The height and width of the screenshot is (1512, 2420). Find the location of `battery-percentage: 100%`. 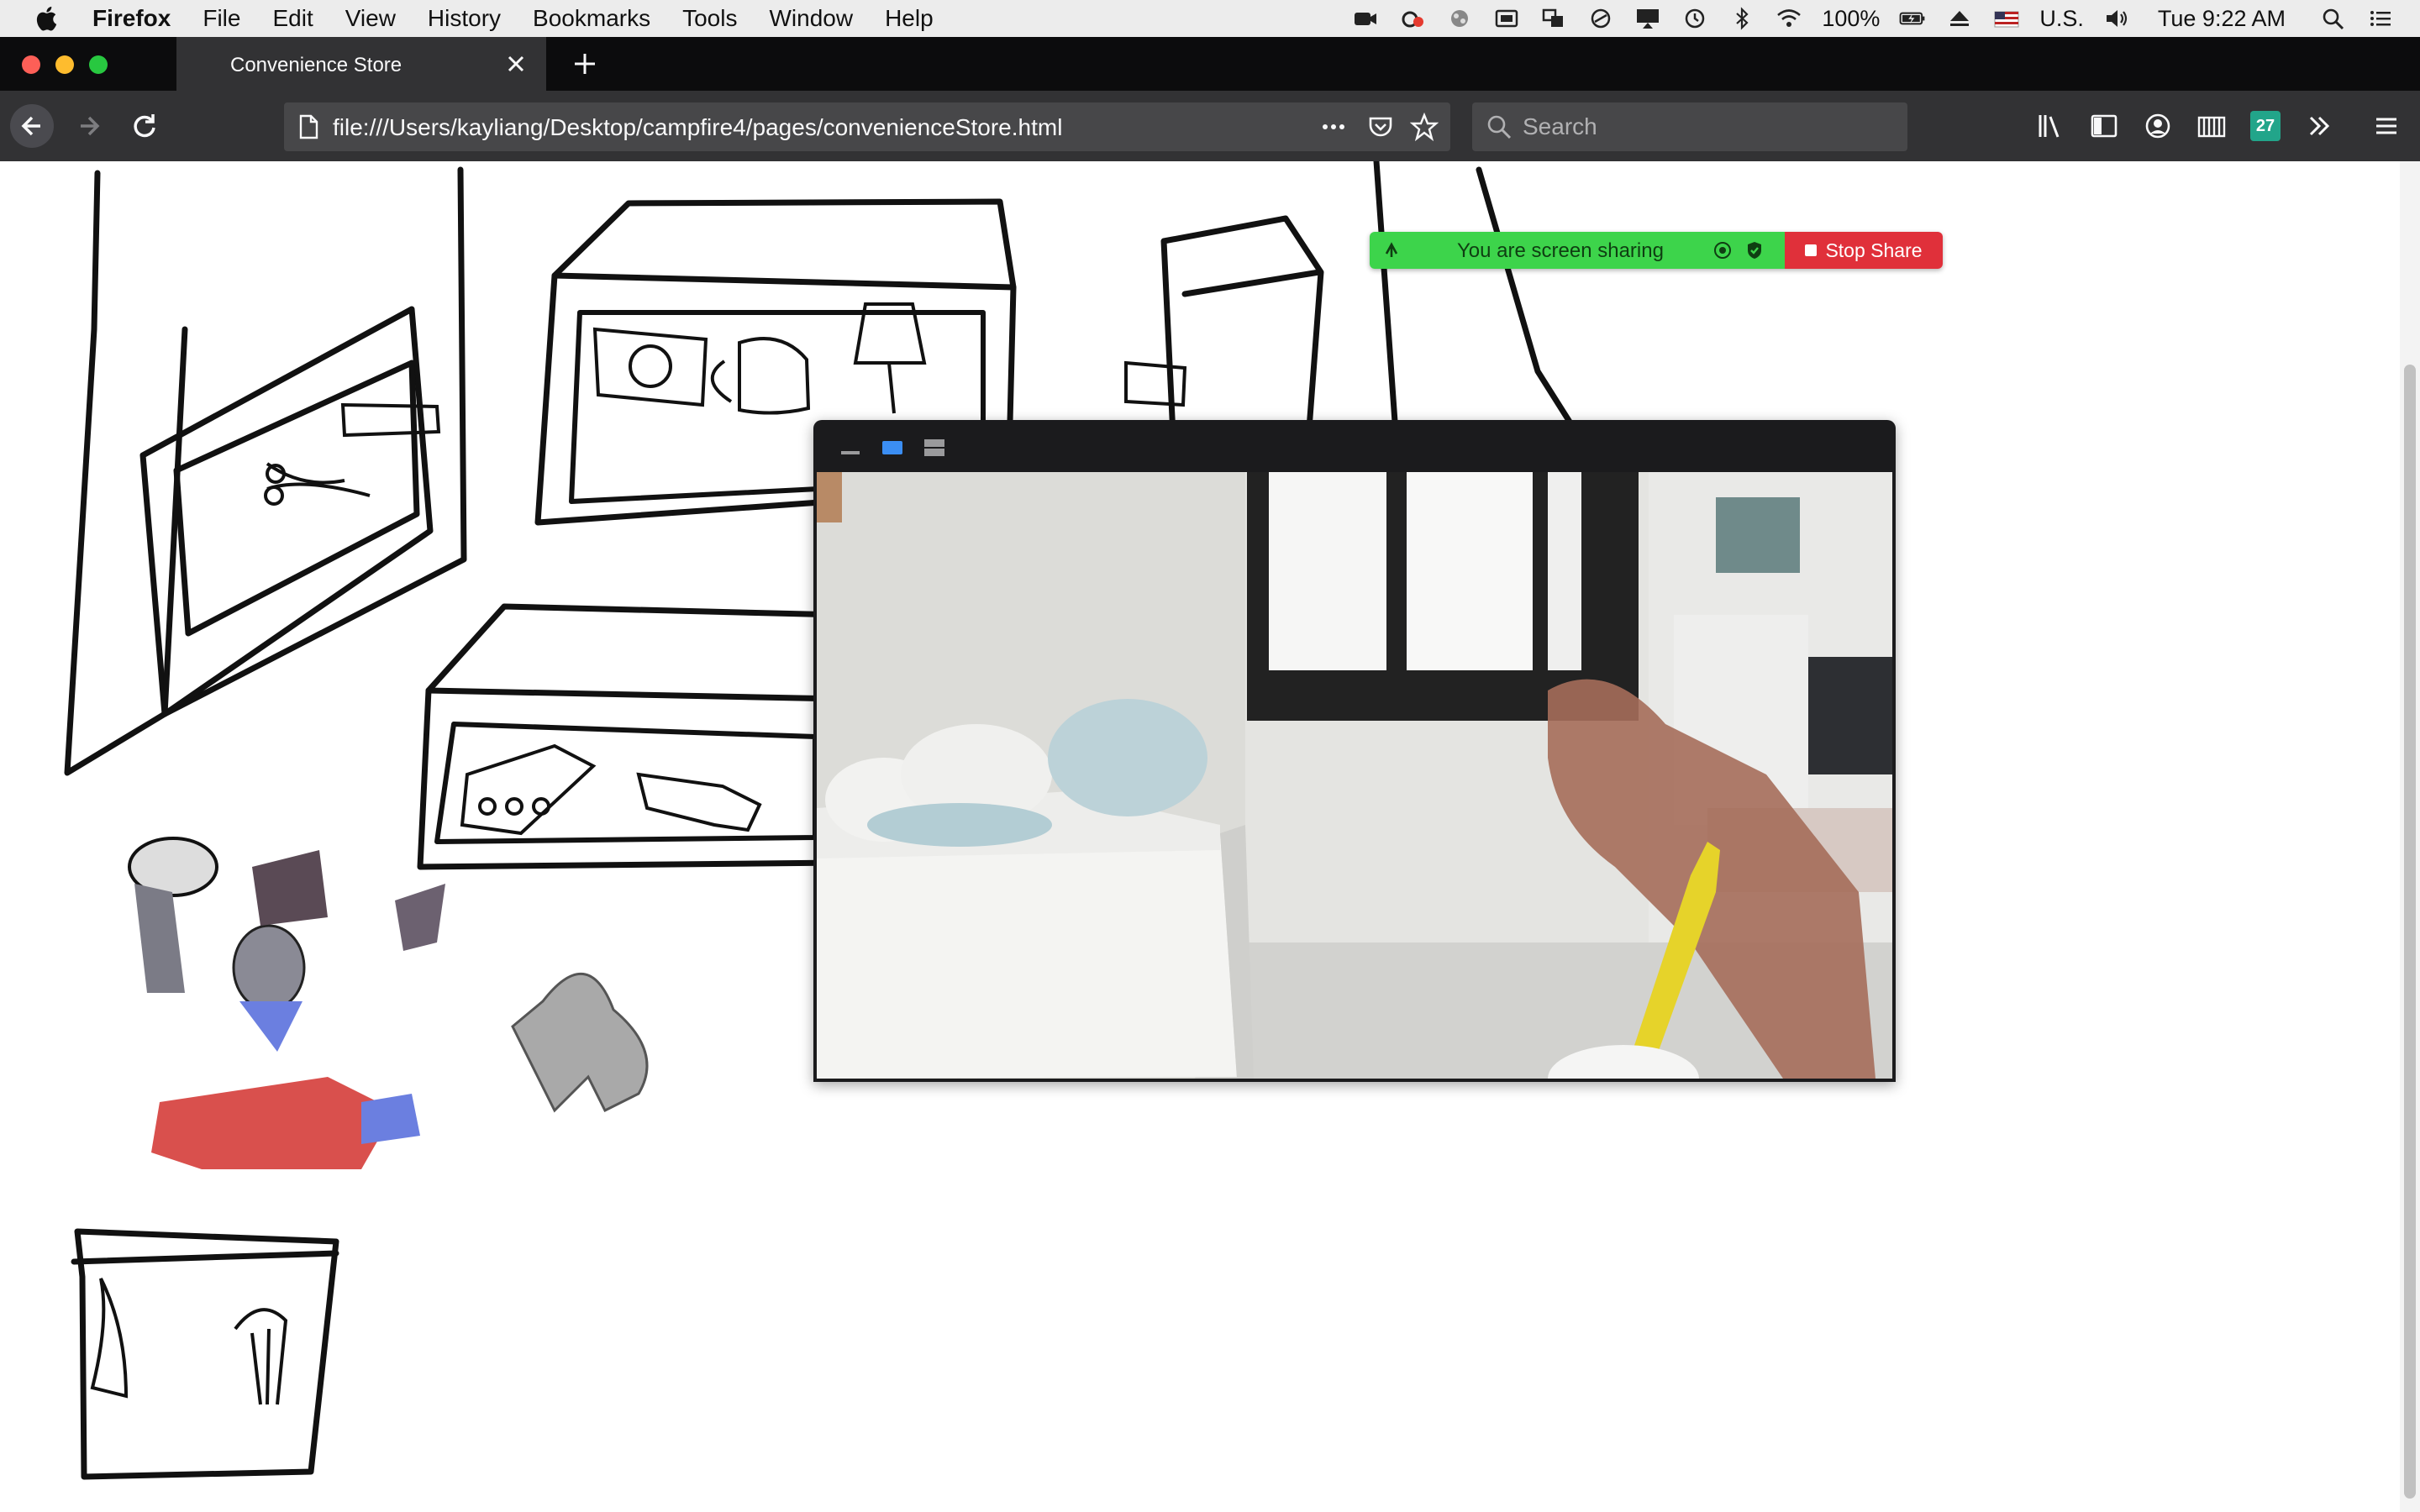

battery-percentage: 100% is located at coordinates (1852, 18).